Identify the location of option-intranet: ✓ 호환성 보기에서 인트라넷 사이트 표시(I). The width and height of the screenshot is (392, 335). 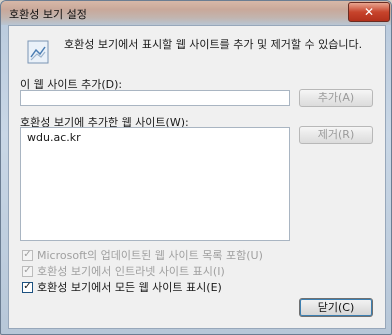
(123, 271).